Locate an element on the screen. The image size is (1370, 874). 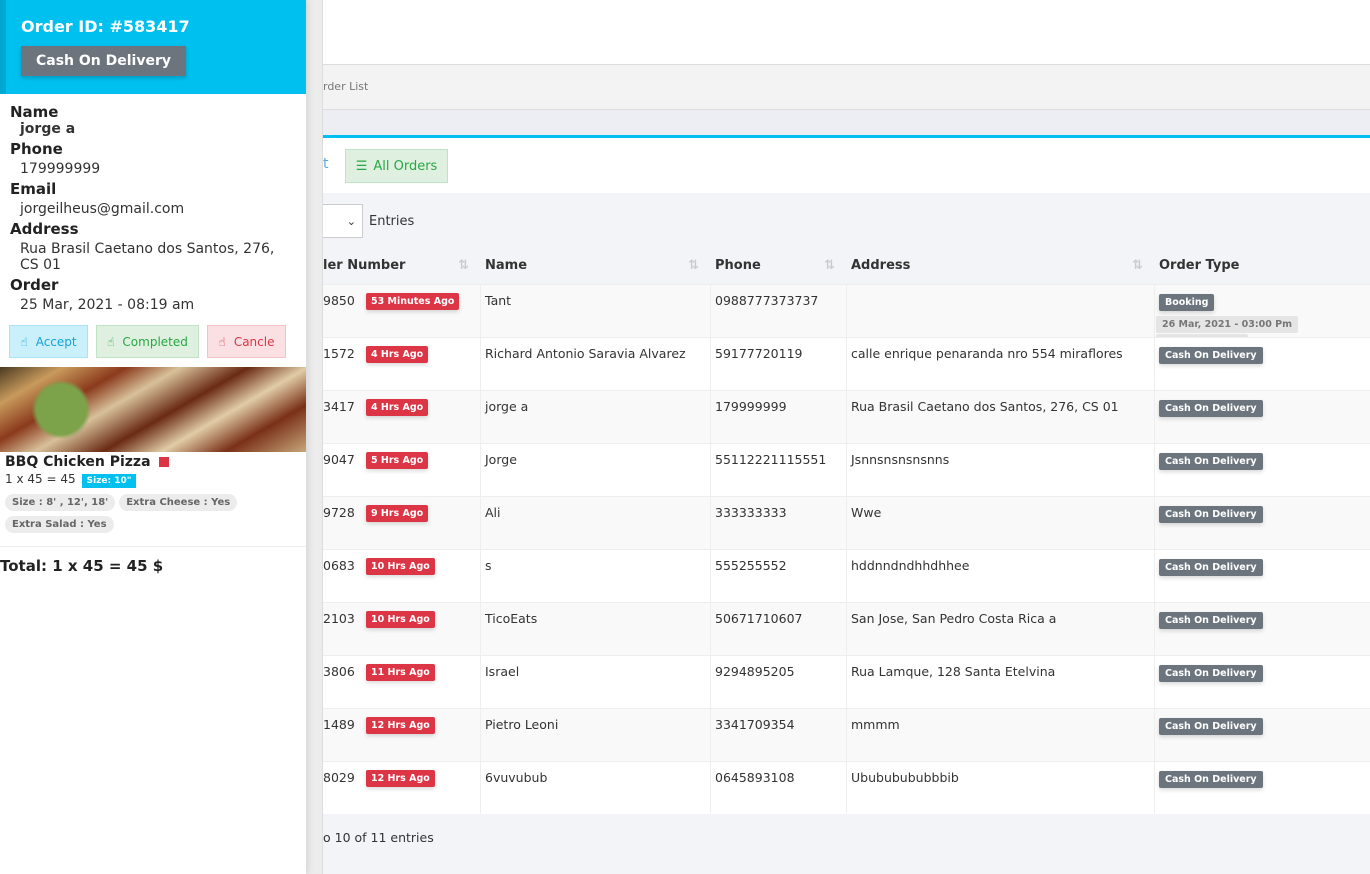
field-value: 179999999 is located at coordinates (60, 169).